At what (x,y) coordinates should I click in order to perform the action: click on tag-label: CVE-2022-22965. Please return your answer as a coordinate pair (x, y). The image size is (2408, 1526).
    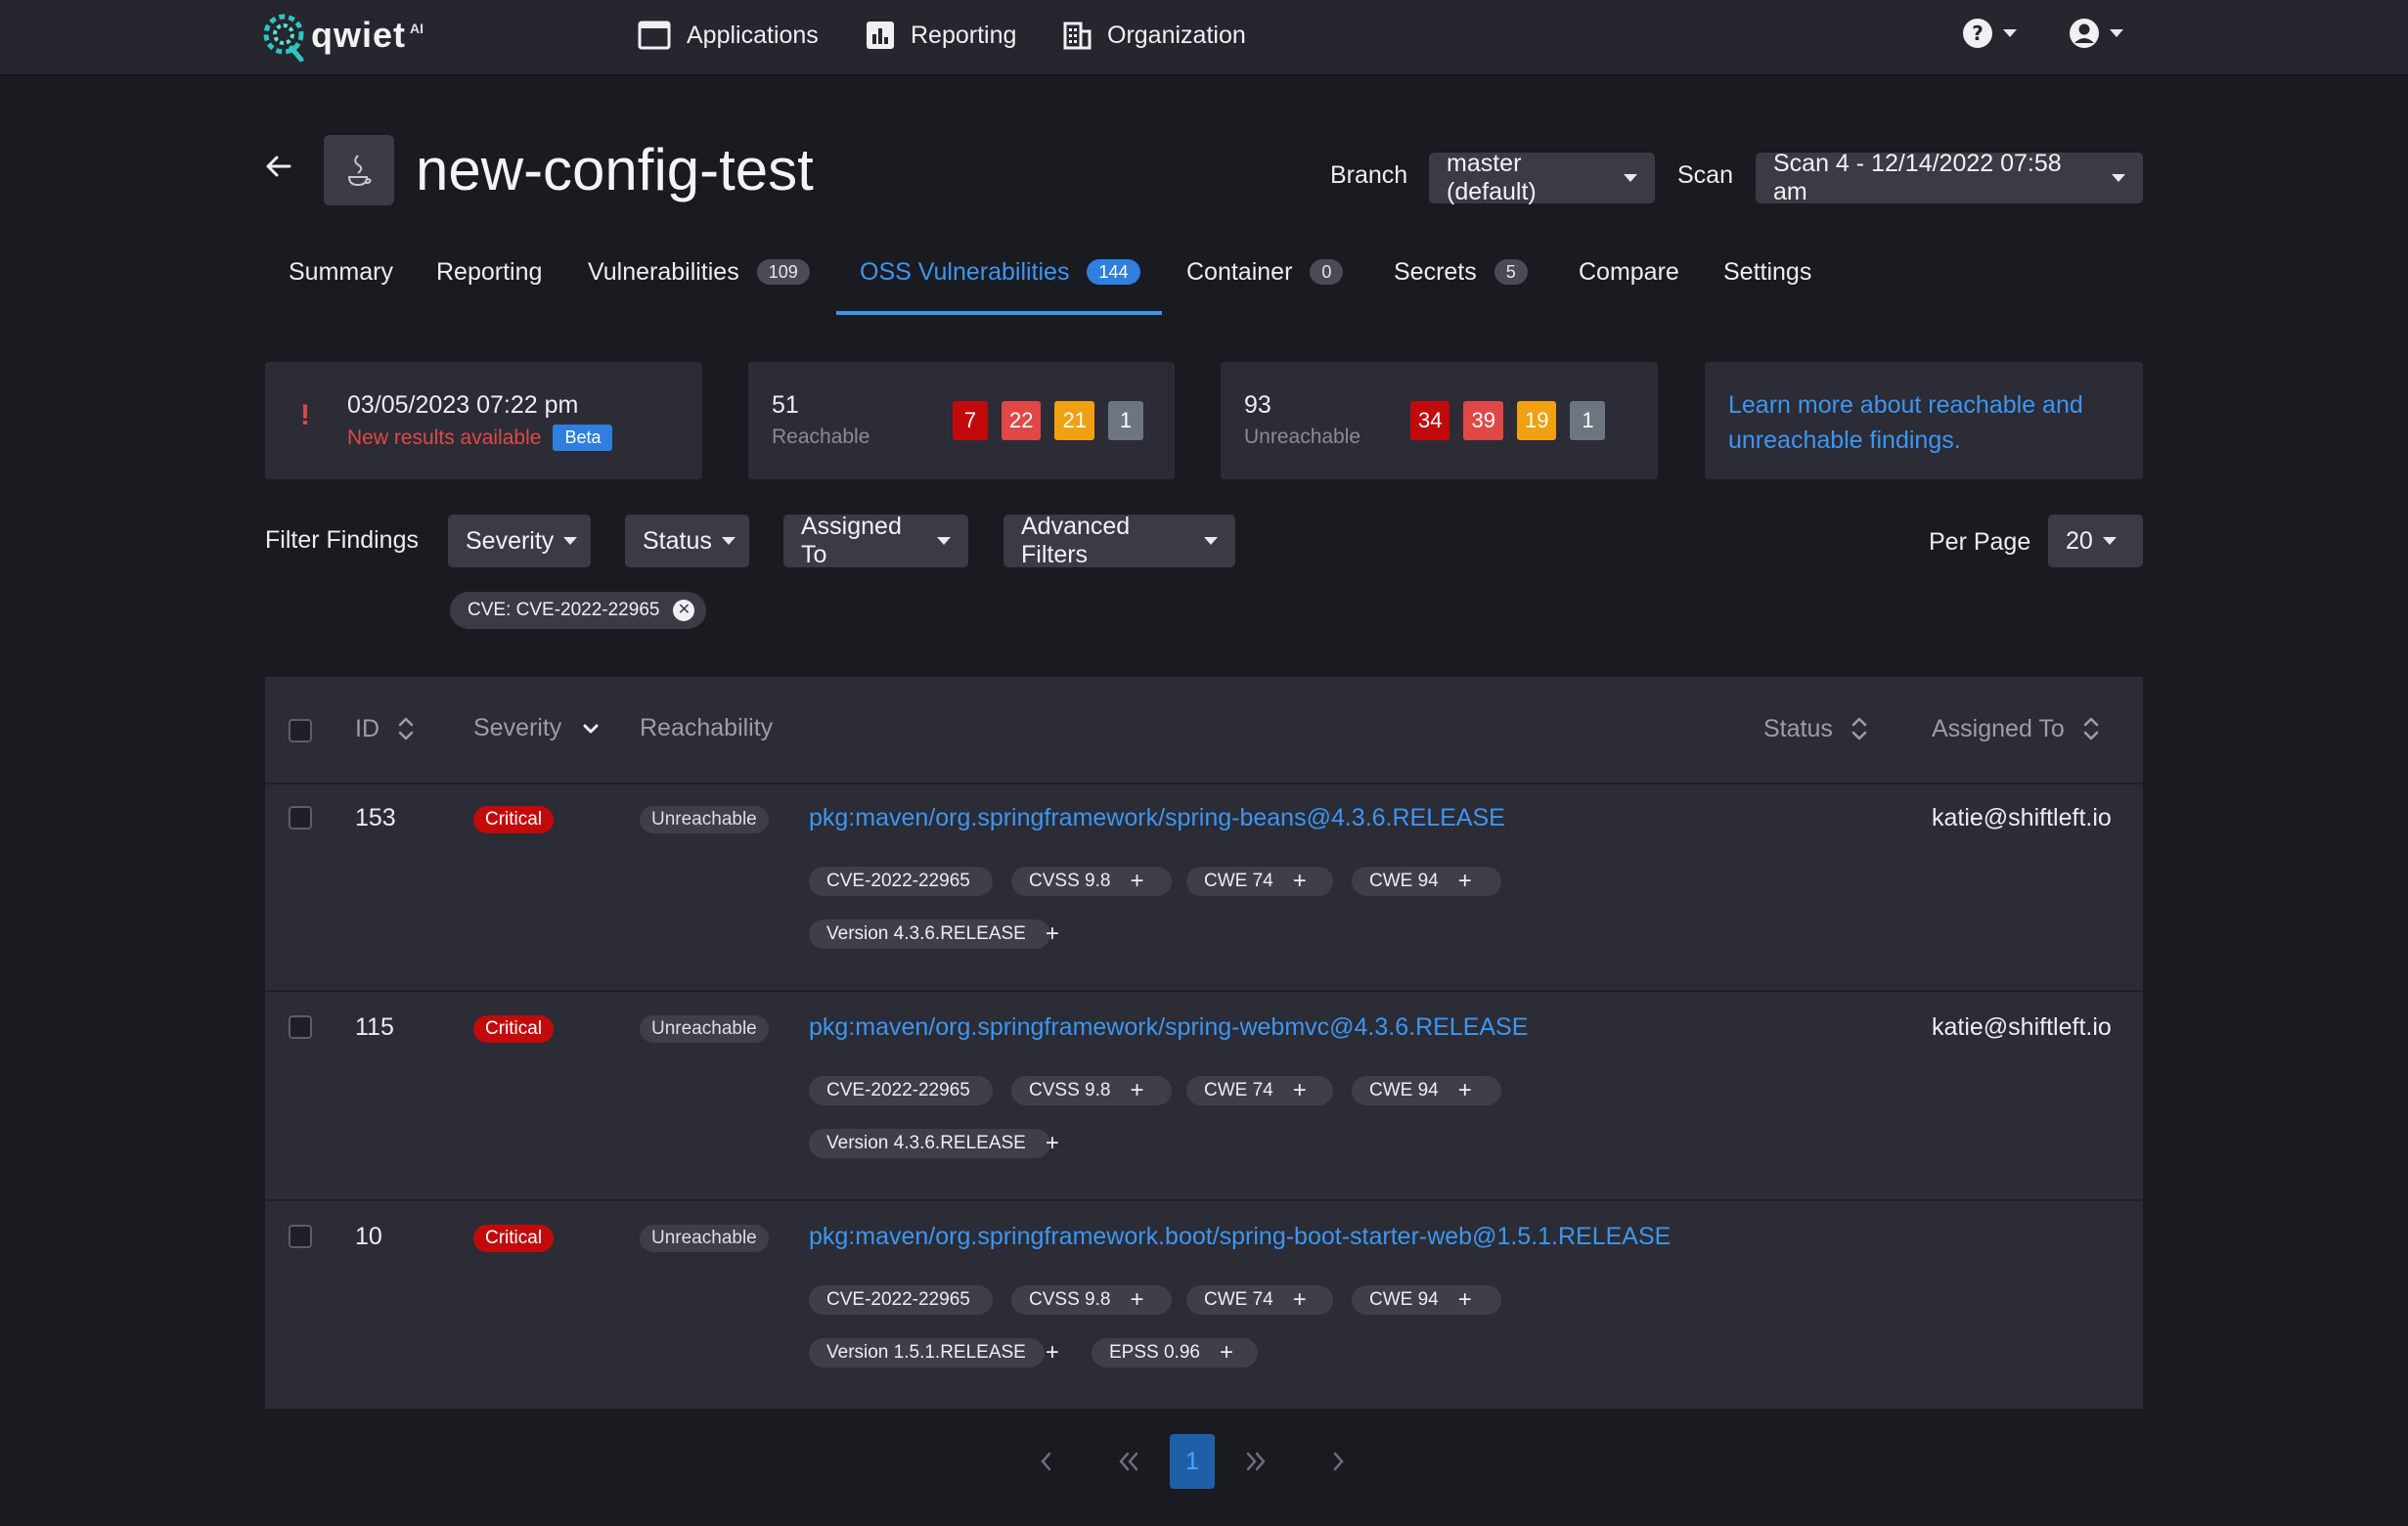
    Looking at the image, I should click on (898, 881).